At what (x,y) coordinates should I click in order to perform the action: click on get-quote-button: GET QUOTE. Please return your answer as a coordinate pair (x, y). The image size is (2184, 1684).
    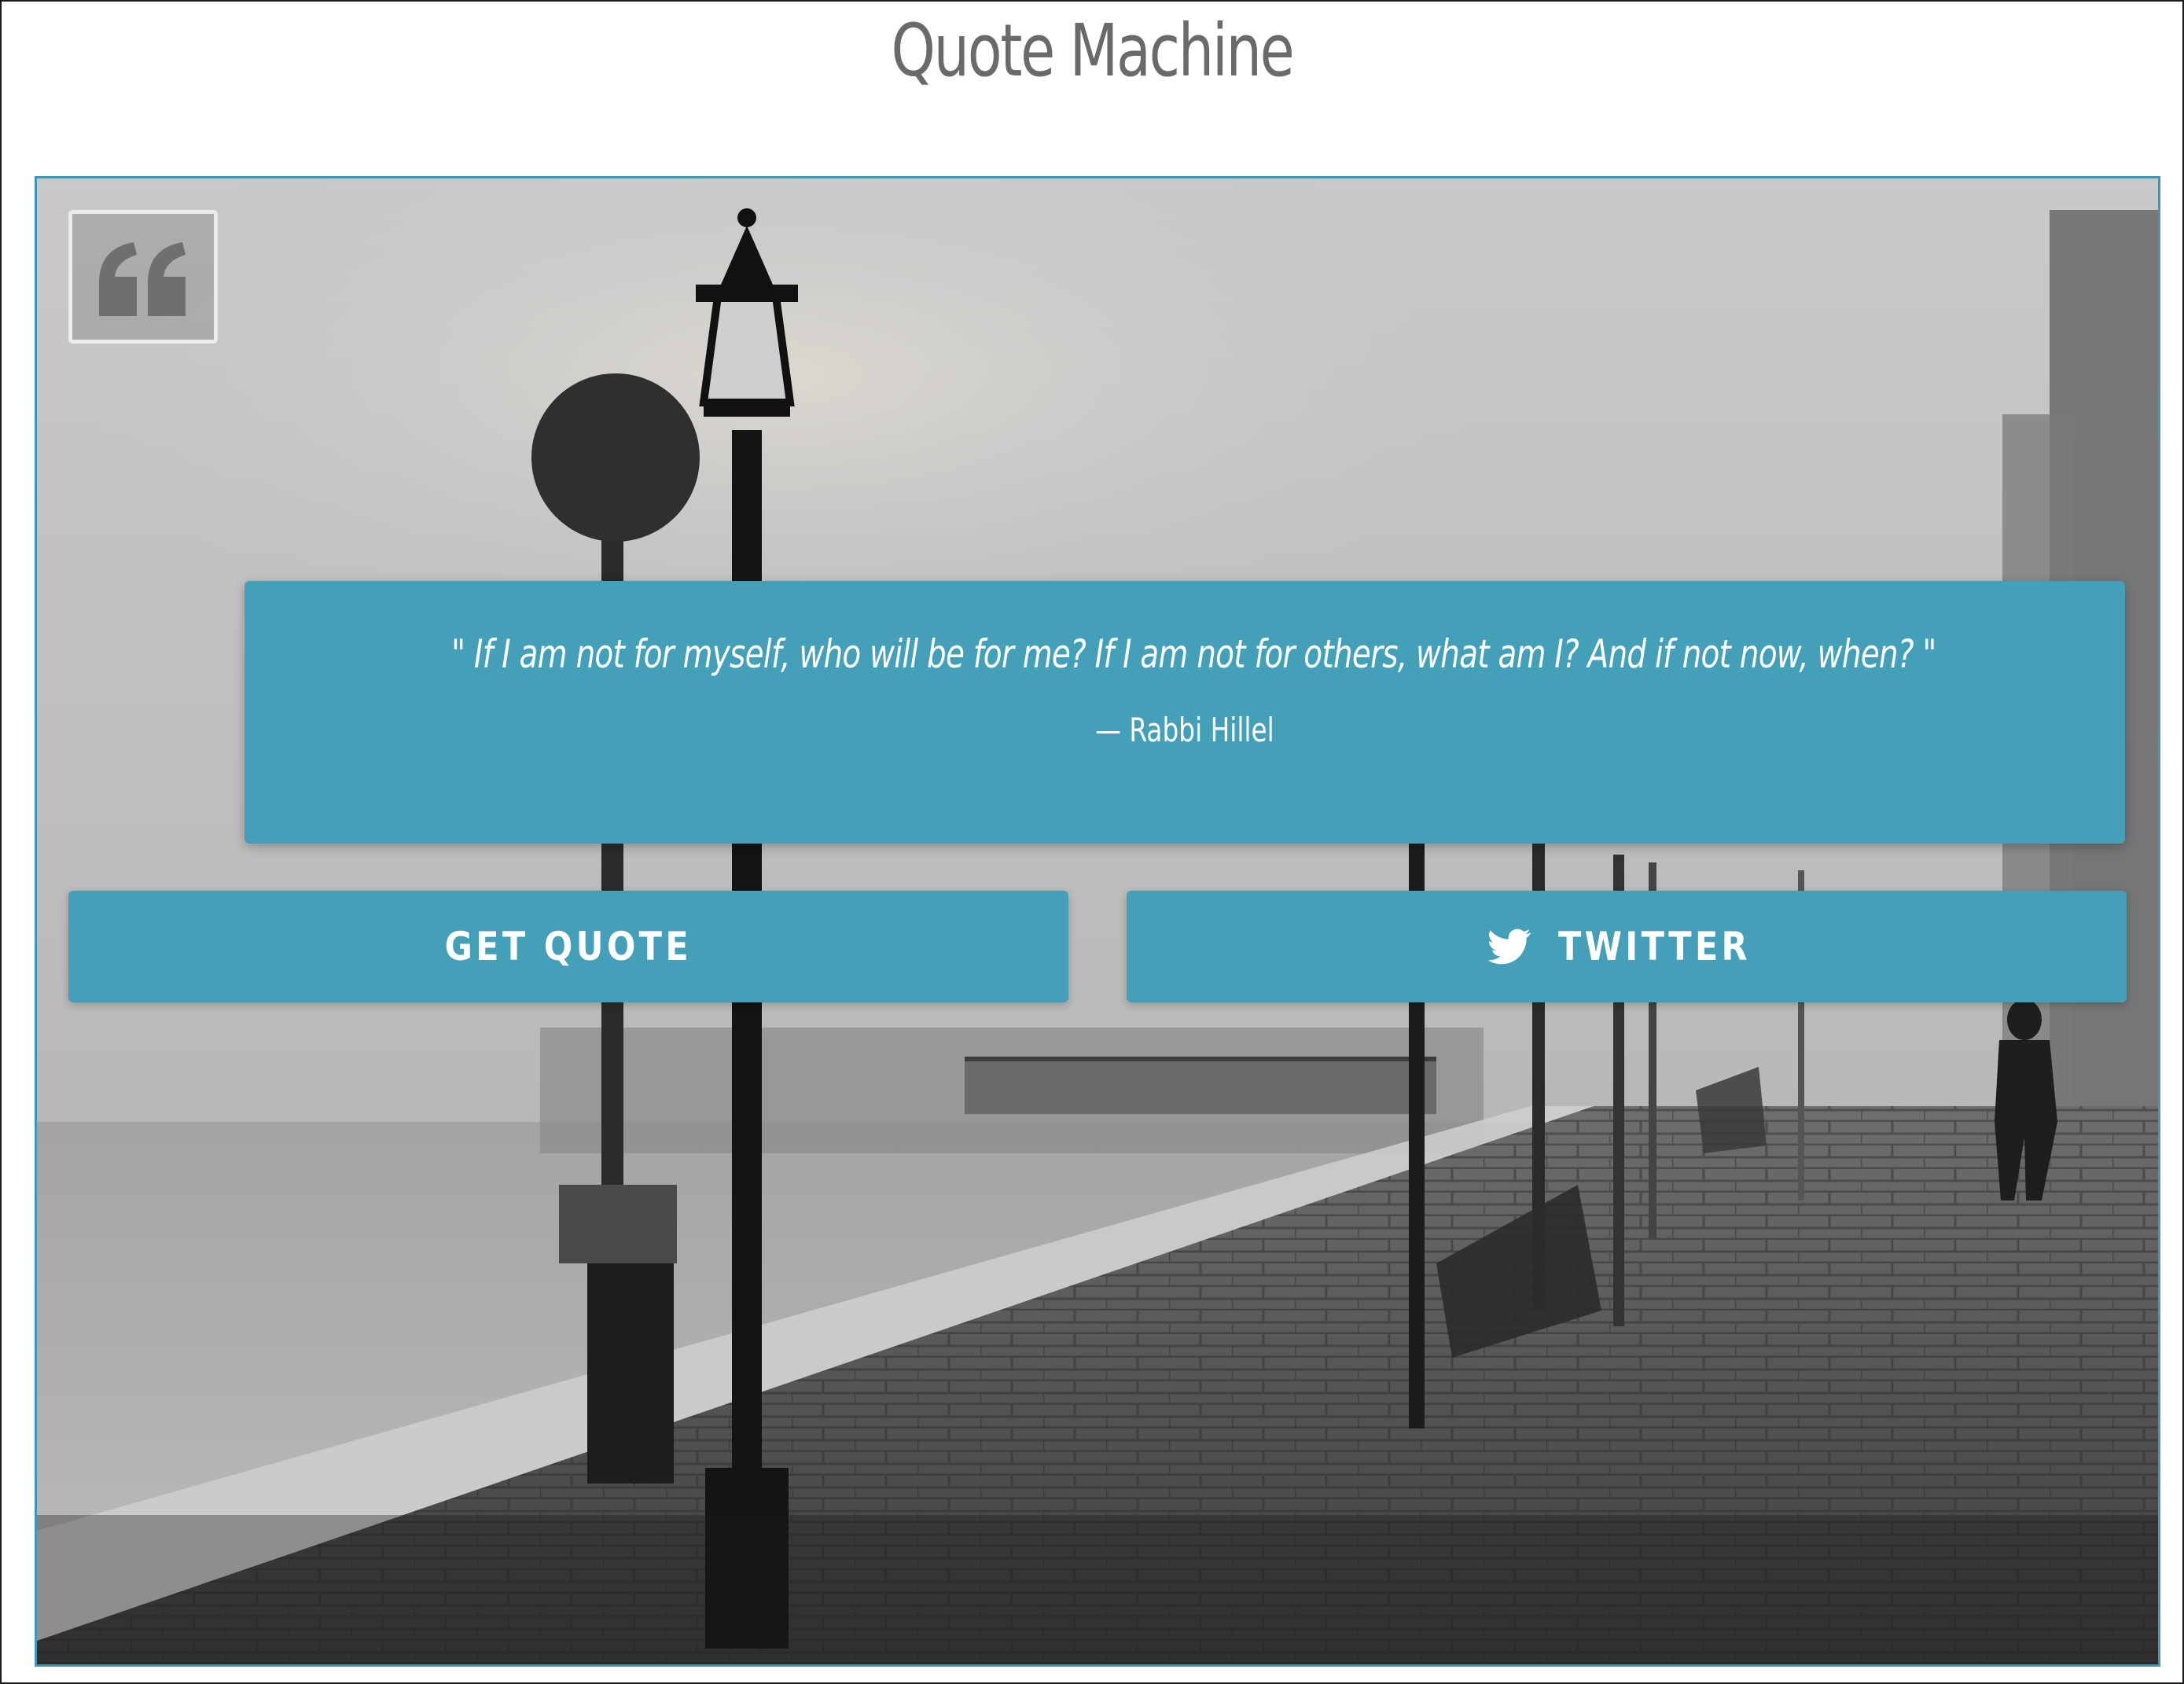
    Looking at the image, I should click on (568, 946).